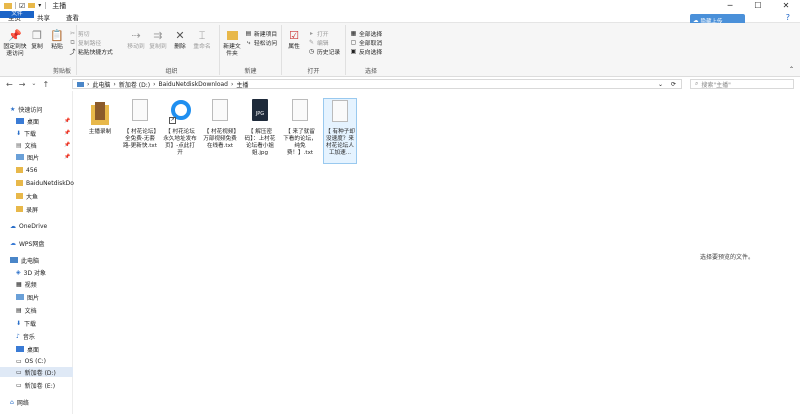 Image resolution: width=800 pixels, height=414 pixels. I want to click on close-icon: ✕, so click(786, 5).